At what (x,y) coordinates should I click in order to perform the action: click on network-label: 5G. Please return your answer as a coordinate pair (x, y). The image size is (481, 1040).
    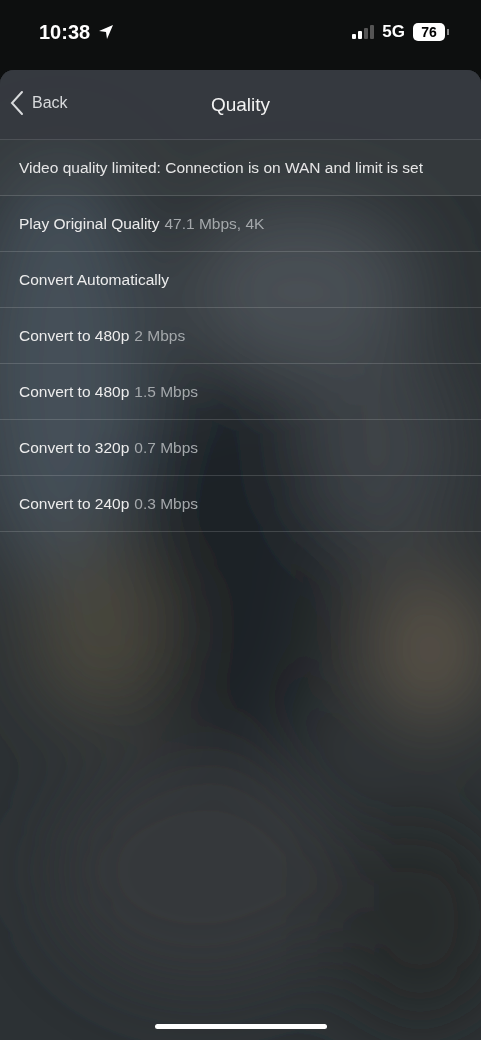
    Looking at the image, I should click on (393, 32).